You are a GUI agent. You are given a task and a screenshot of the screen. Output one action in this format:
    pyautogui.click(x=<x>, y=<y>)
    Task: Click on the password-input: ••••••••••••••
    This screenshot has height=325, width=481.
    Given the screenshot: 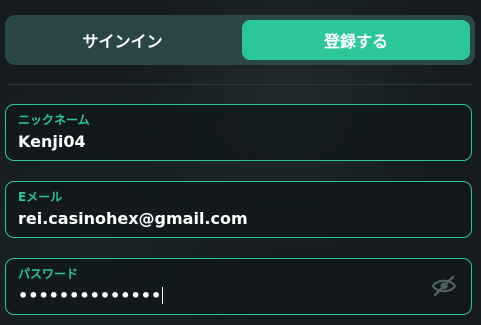 What is the action you would take?
    pyautogui.click(x=91, y=296)
    